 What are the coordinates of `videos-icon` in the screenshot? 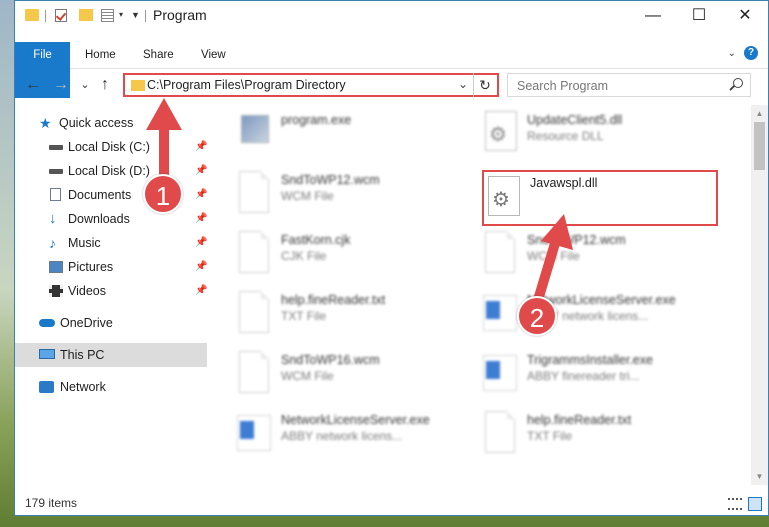 It's located at (56, 291).